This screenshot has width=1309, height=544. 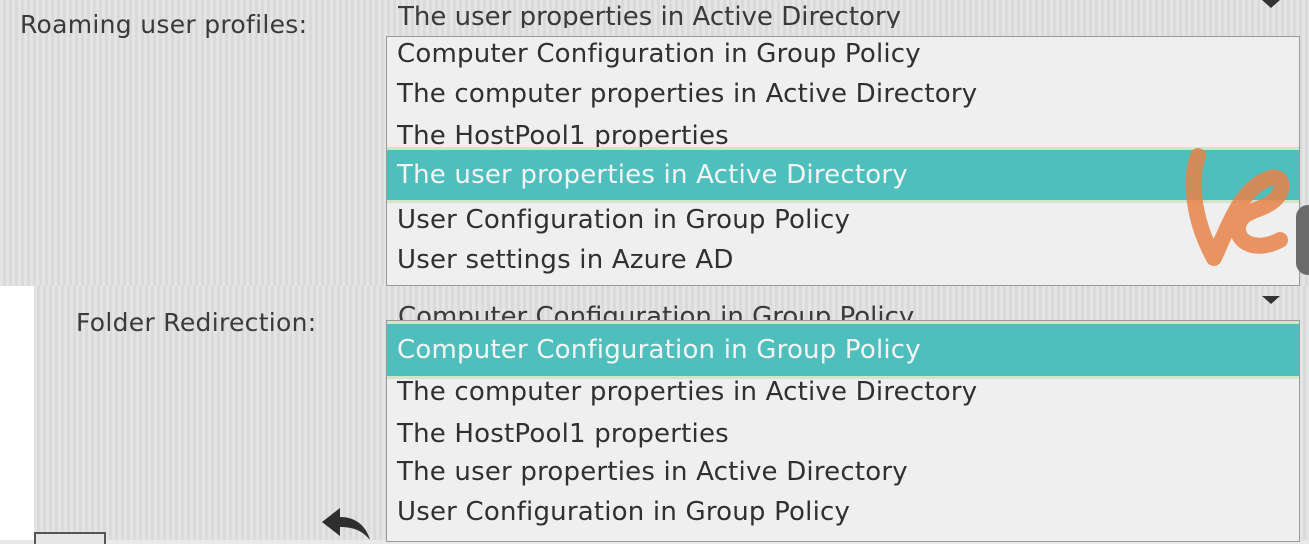 What do you see at coordinates (848, 220) in the screenshot?
I see `roaming-option: User Configuration in Group Policy` at bounding box center [848, 220].